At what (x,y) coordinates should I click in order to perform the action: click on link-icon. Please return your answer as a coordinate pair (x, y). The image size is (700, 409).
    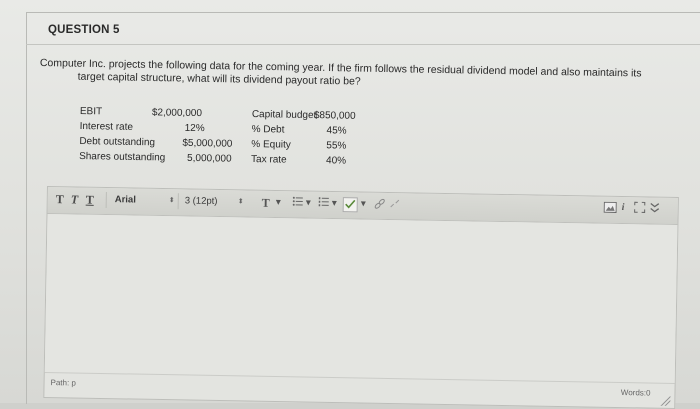
    Looking at the image, I should click on (380, 205).